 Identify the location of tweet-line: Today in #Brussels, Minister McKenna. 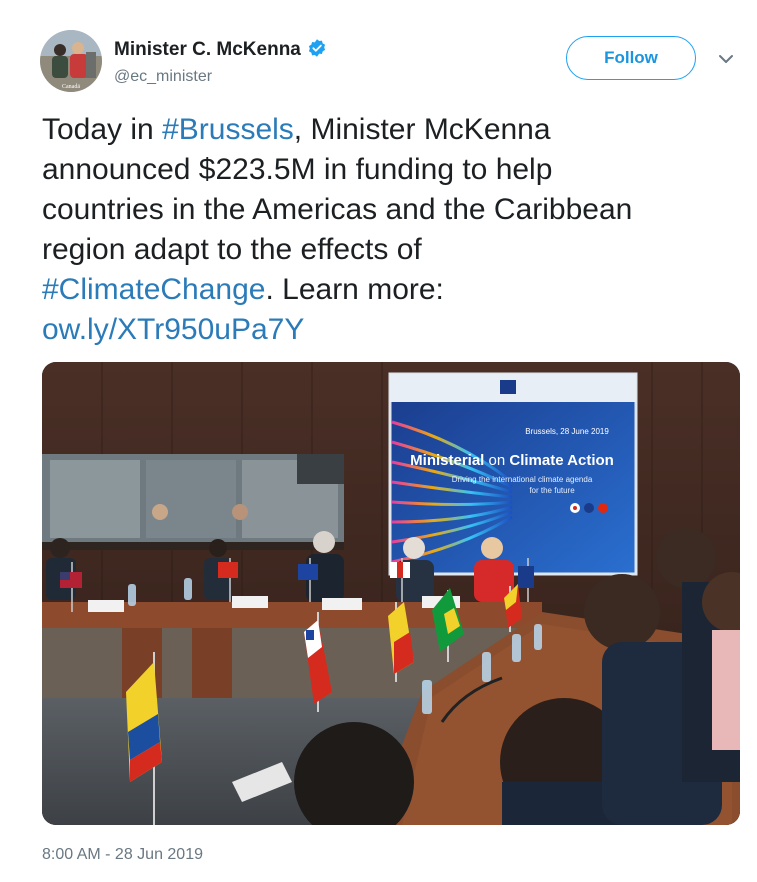
(392, 130).